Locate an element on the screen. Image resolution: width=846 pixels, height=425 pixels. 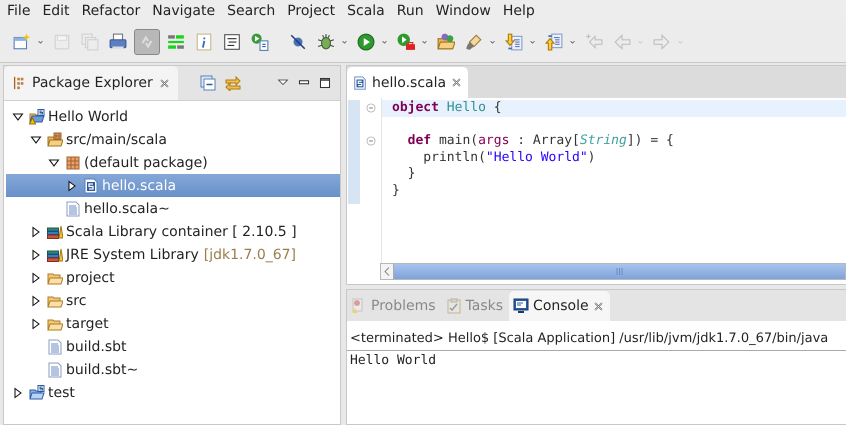
up-arrow-document-icon is located at coordinates (554, 42).